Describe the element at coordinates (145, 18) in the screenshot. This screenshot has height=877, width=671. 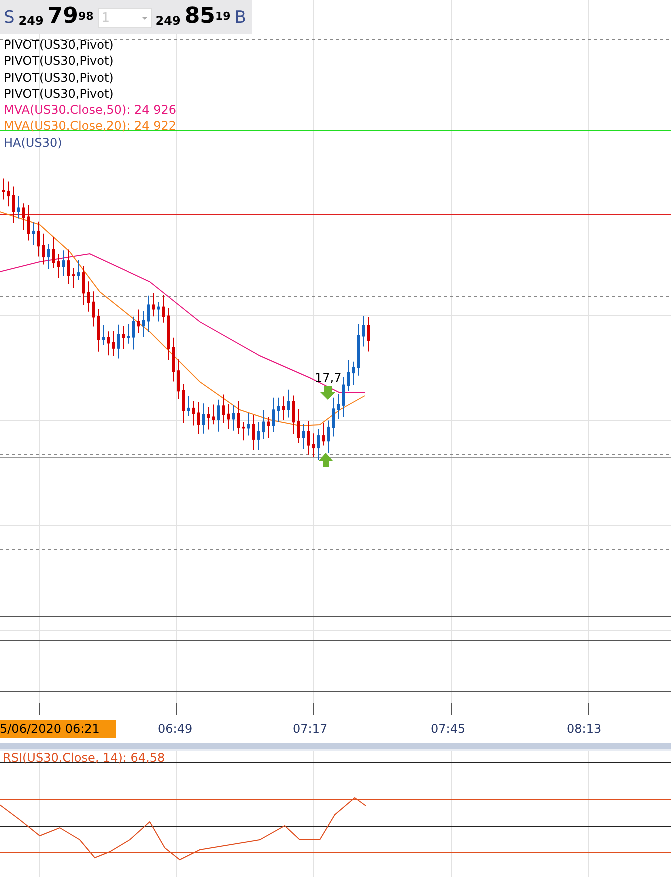
I see `caret-icon` at that location.